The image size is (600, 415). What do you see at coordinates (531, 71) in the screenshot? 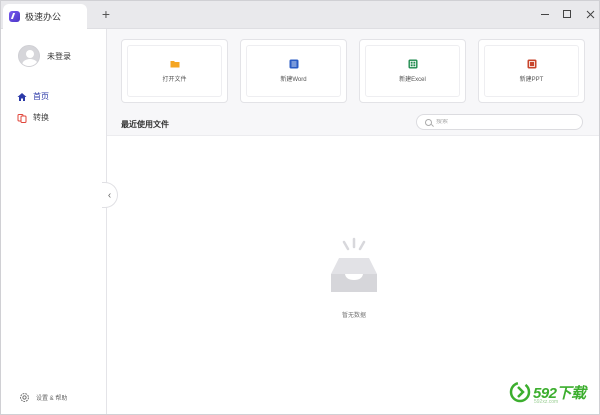
I see `new-ppt-card: 新建PPT` at bounding box center [531, 71].